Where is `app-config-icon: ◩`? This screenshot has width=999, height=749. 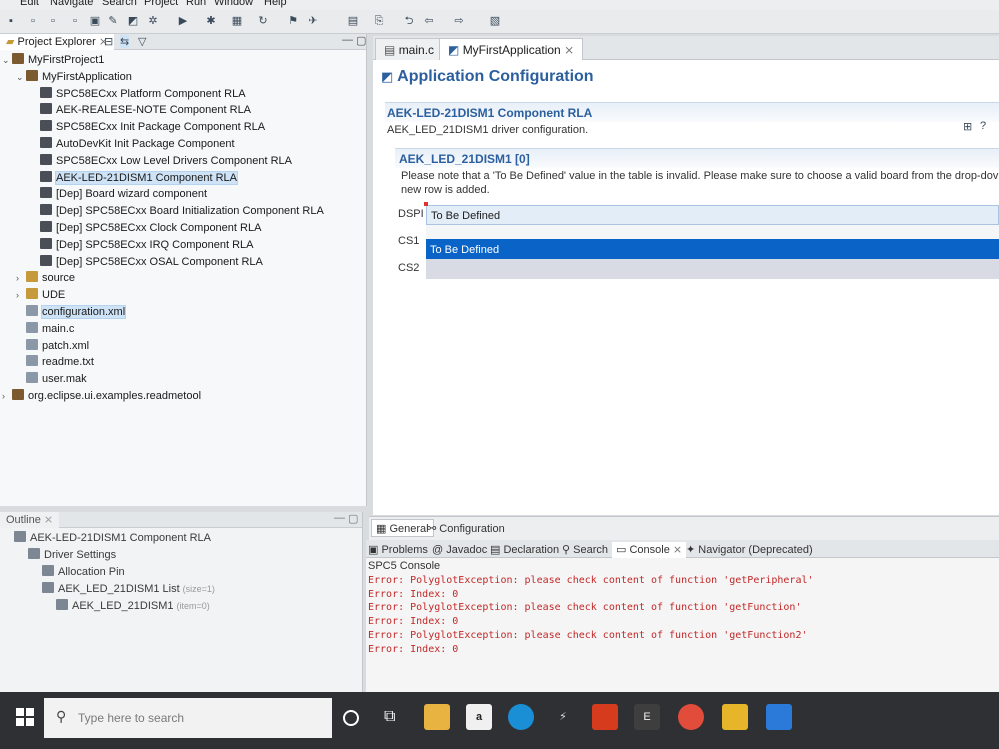
app-config-icon: ◩ is located at coordinates (133, 21).